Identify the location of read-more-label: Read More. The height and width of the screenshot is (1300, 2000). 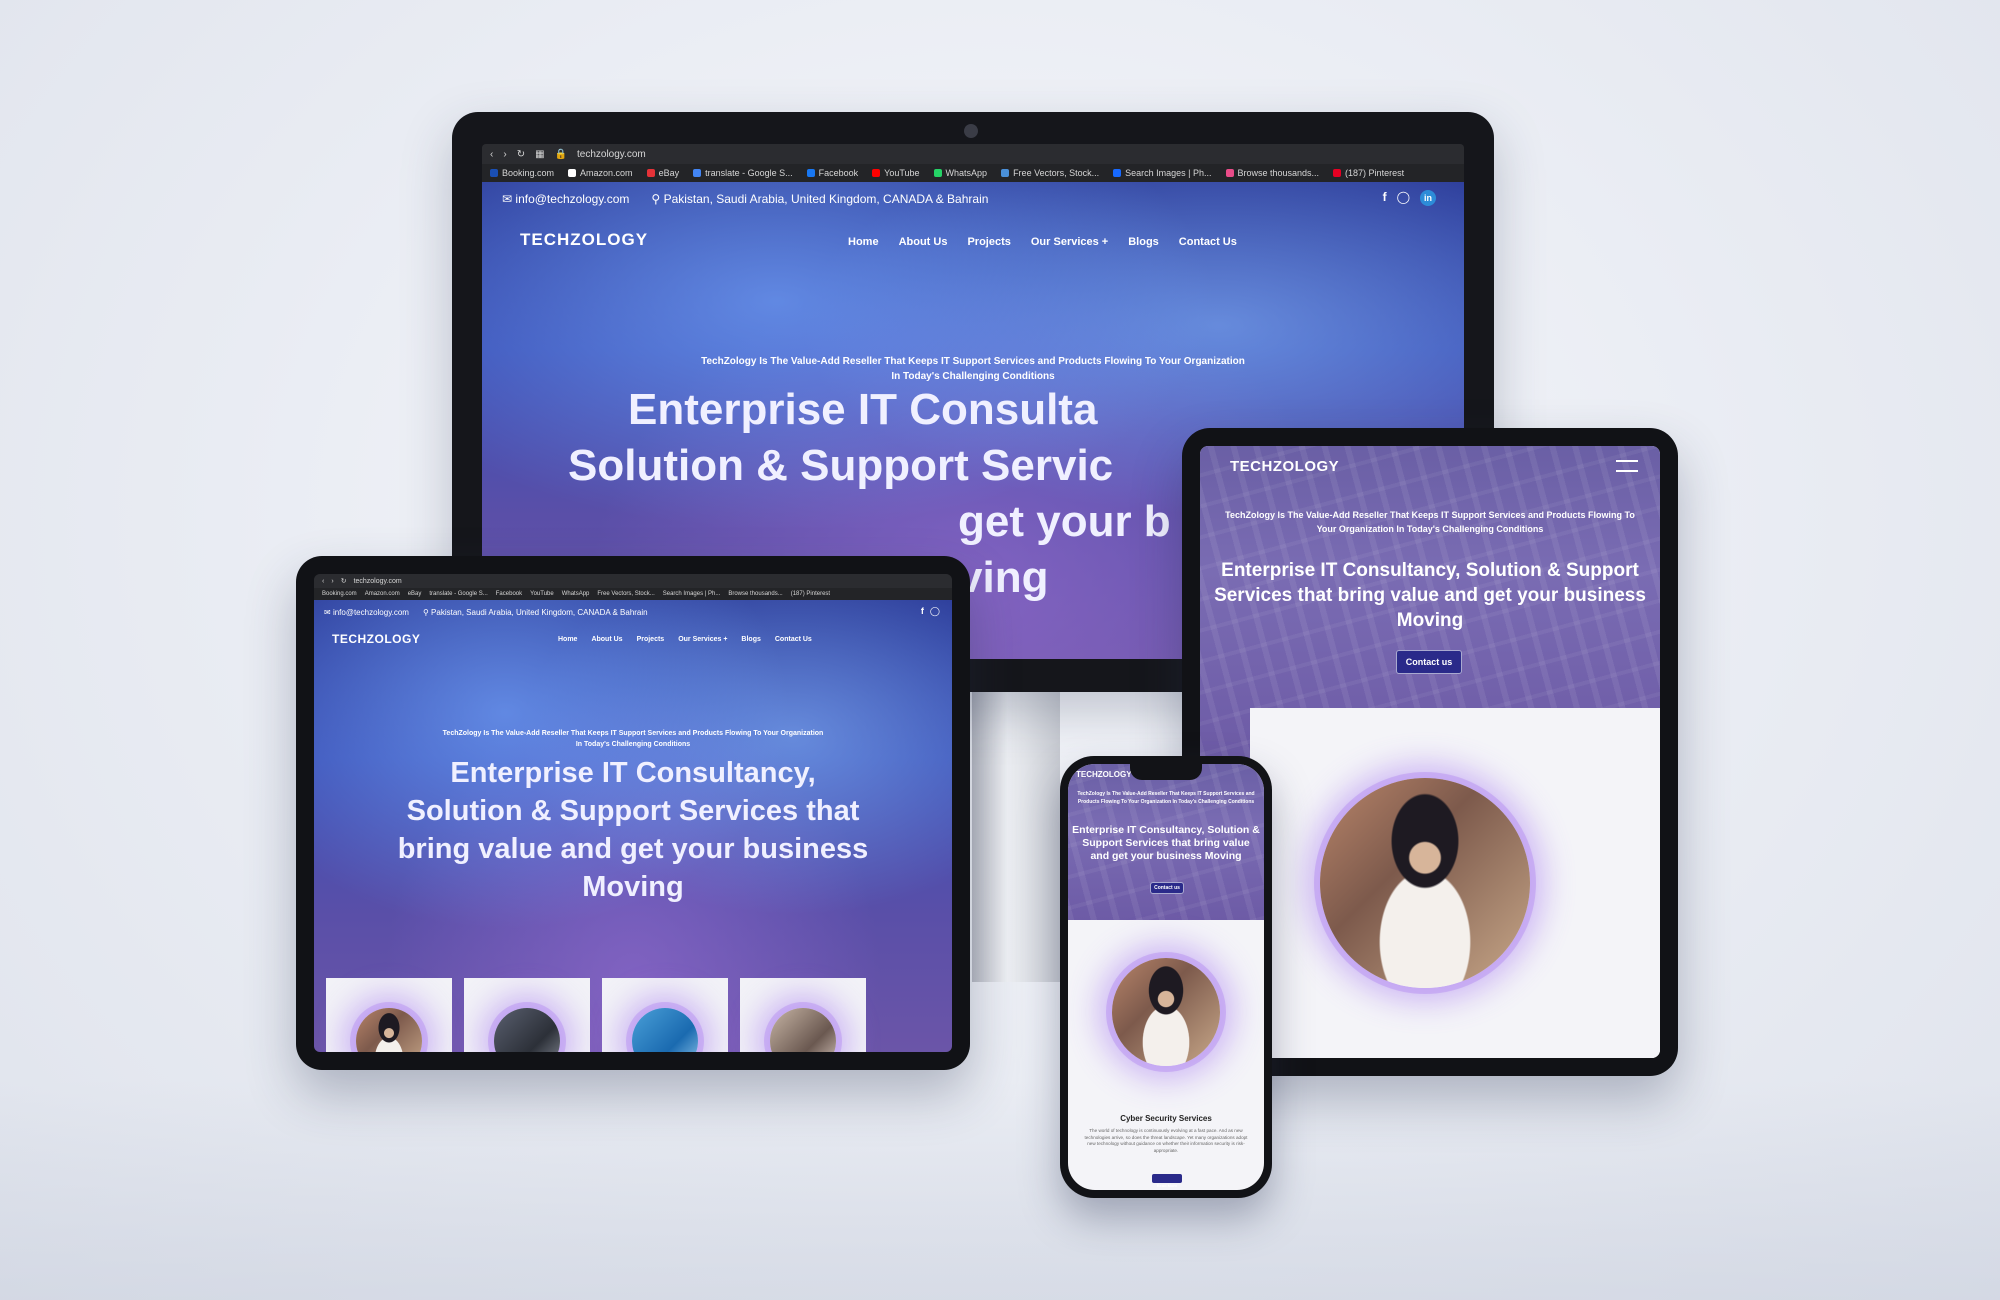
(1167, 1185).